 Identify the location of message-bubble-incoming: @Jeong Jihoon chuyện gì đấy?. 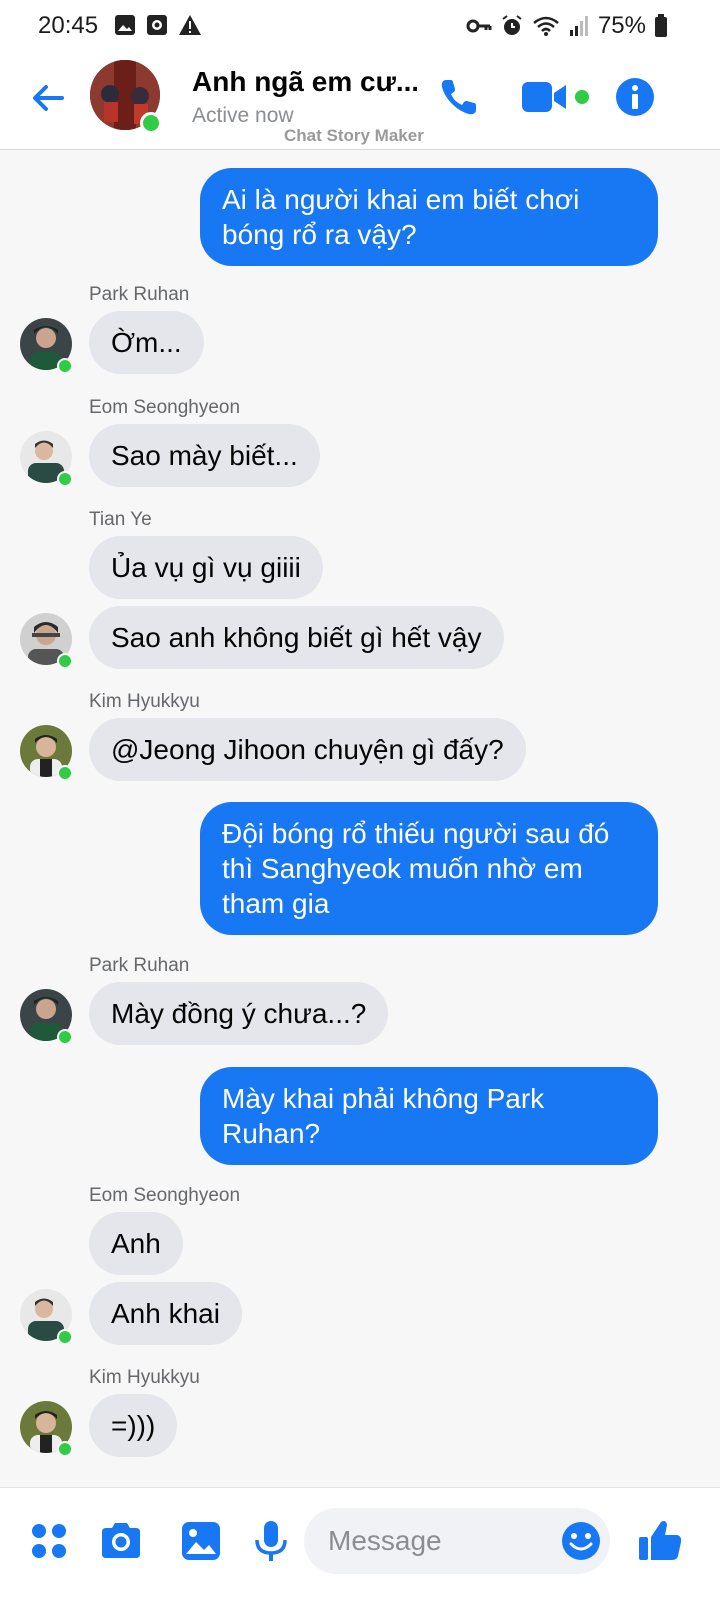
(307, 749).